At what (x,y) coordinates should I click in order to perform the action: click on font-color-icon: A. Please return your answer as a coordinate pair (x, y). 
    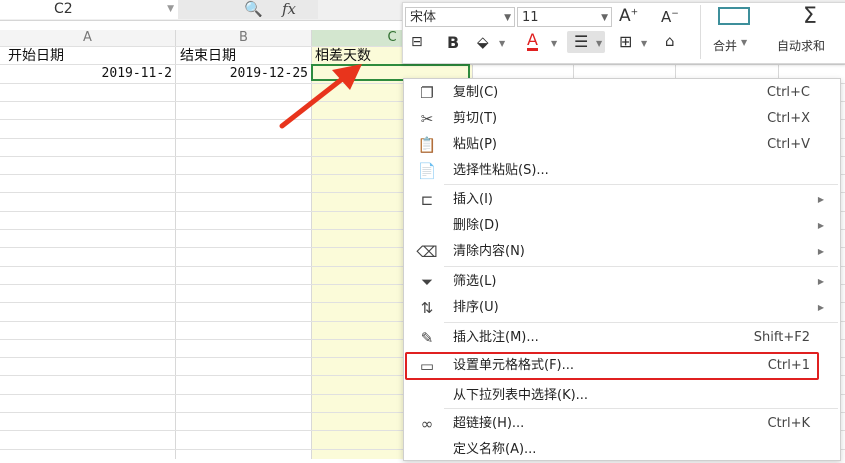
    Looking at the image, I should click on (532, 41).